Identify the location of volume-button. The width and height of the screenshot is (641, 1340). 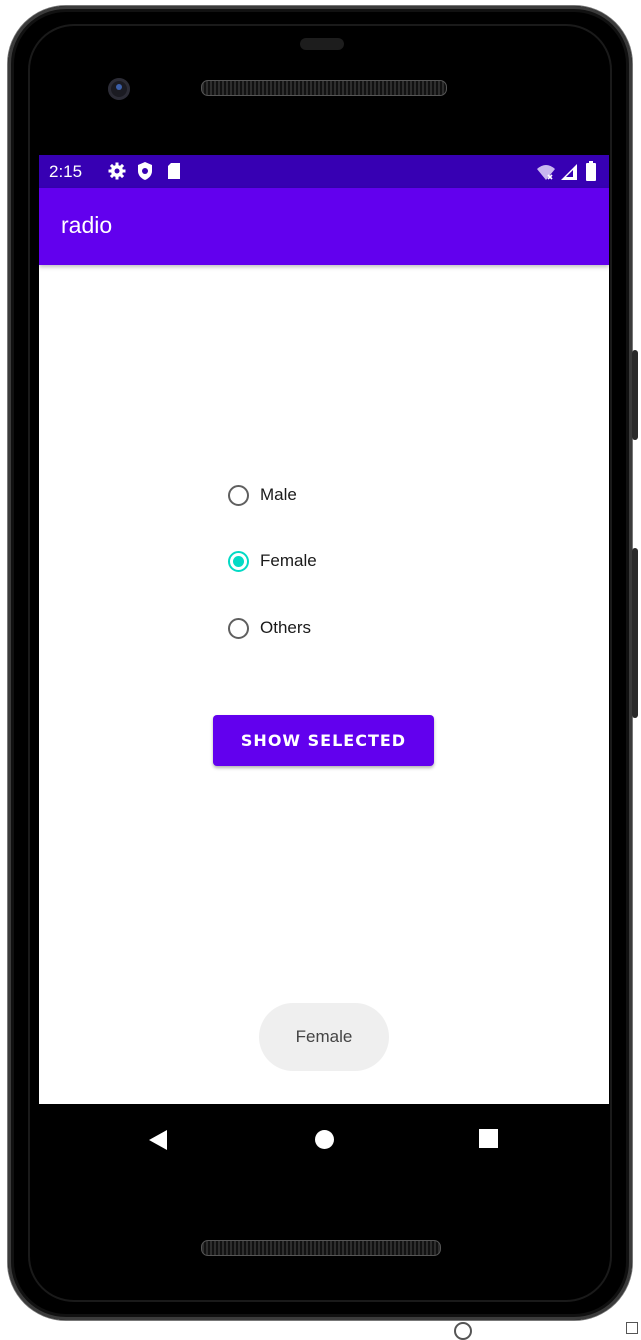
(635, 633).